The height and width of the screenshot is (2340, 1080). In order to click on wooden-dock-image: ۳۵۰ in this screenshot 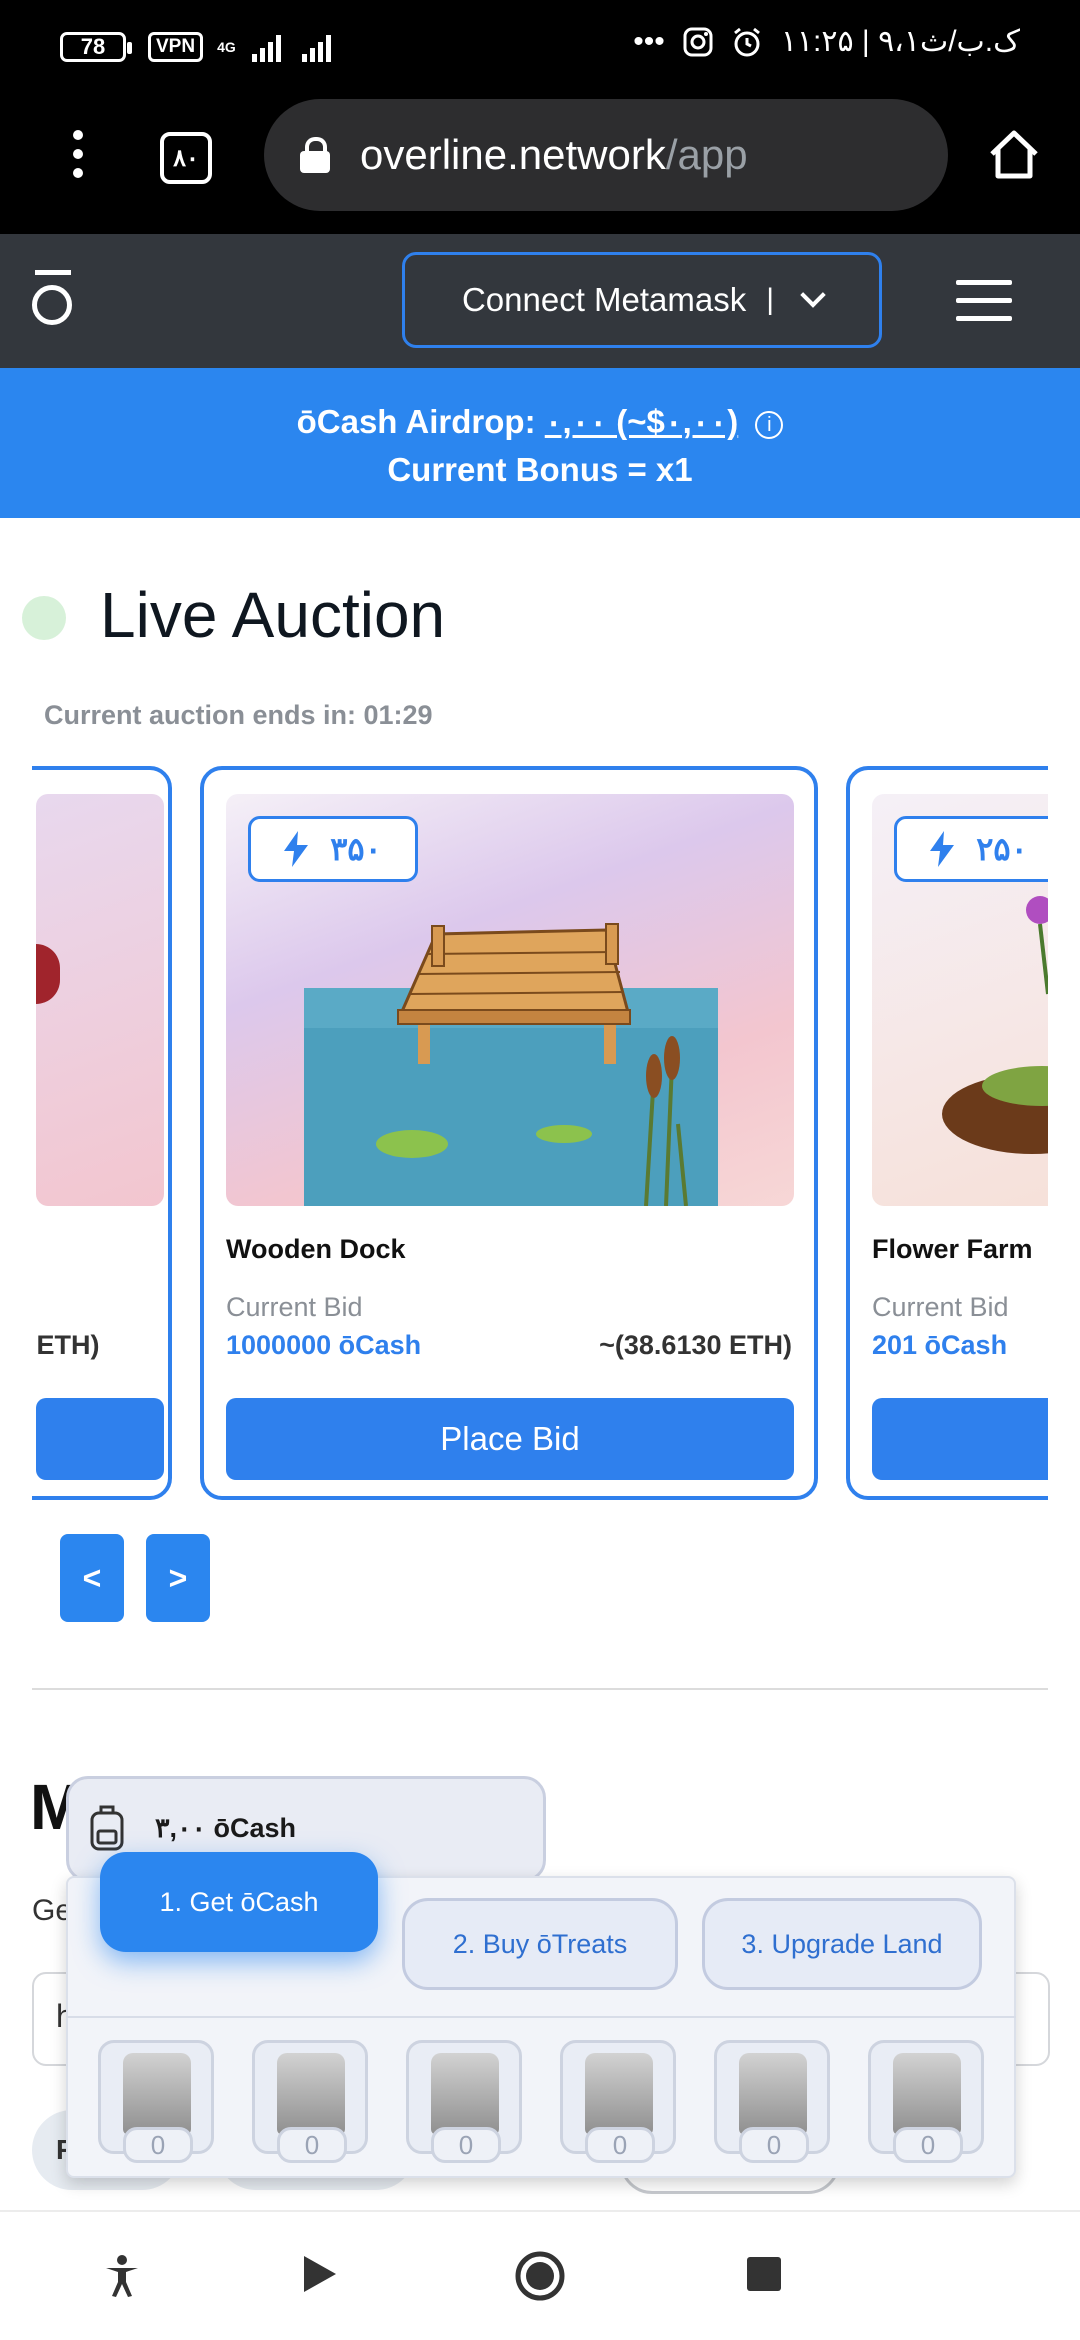, I will do `click(510, 1000)`.